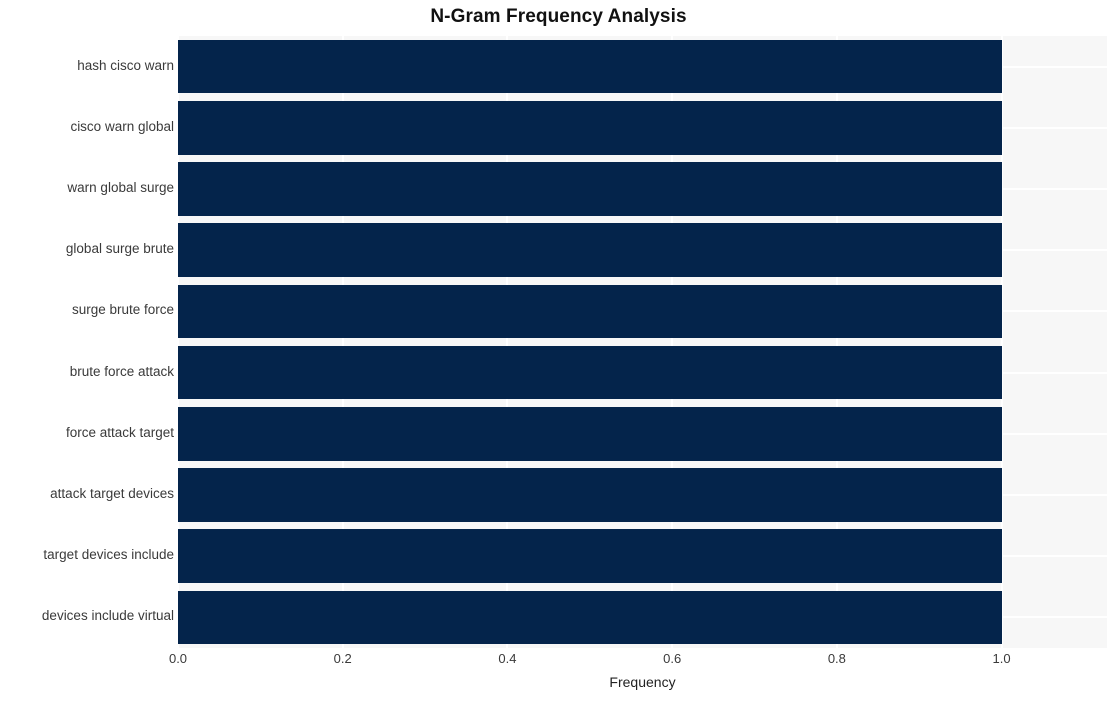  Describe the element at coordinates (107, 616) in the screenshot. I see `y-axis-tick-label: devices include virtual` at that location.